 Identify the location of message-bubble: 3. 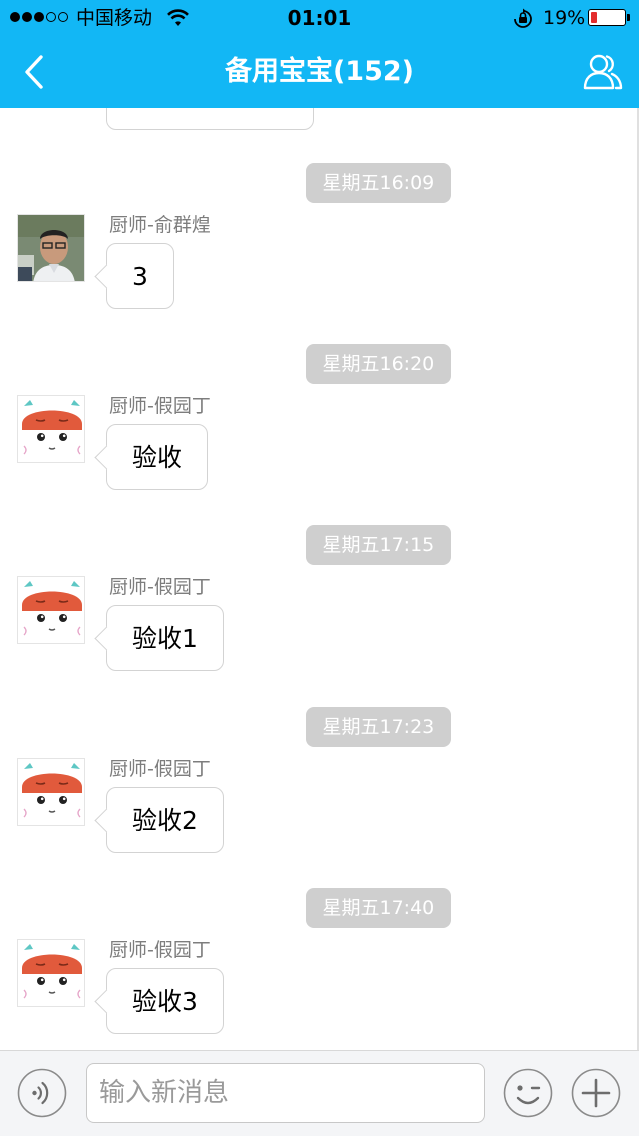
(140, 276).